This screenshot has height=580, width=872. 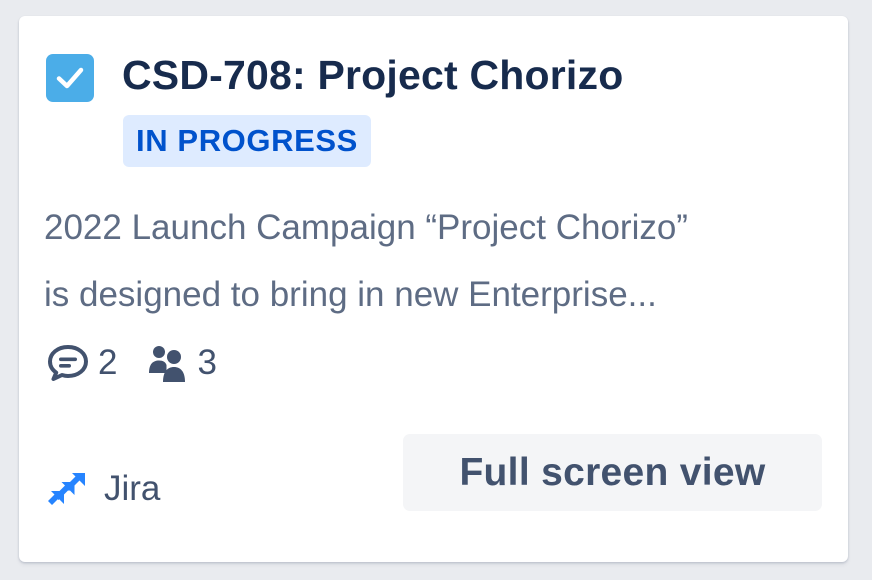 I want to click on full-screen-view-button: Full screen view, so click(x=612, y=472).